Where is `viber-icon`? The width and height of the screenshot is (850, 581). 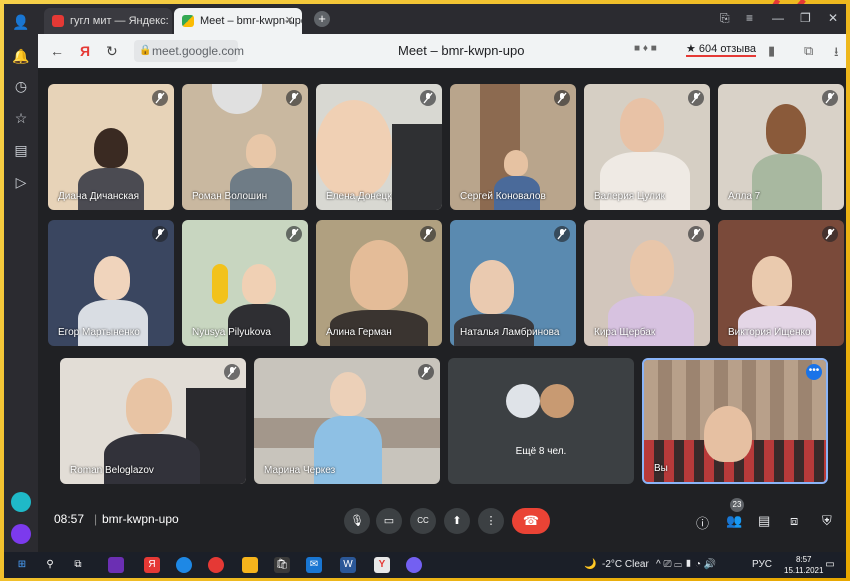 viber-icon is located at coordinates (414, 565).